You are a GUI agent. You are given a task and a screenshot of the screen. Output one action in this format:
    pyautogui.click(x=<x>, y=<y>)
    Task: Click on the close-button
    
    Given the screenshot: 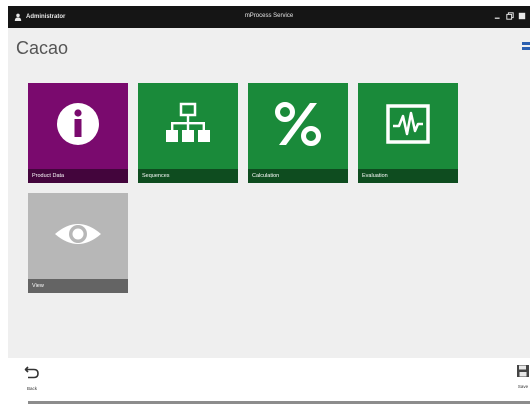 What is the action you would take?
    pyautogui.click(x=522, y=16)
    